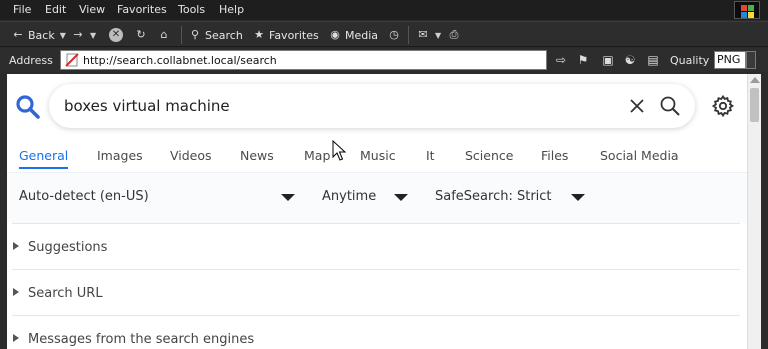 The height and width of the screenshot is (349, 768). I want to click on address-url: http://search.collabnet.local/search, so click(180, 60).